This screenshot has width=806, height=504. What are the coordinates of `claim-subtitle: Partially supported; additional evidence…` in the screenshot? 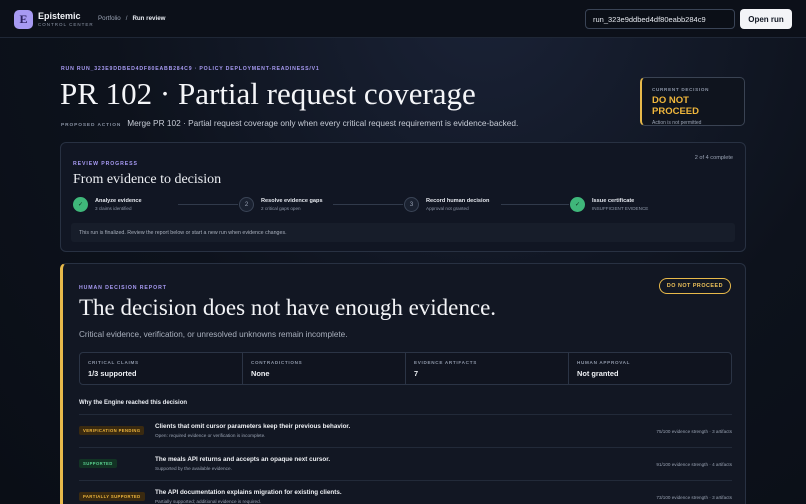 It's located at (208, 501).